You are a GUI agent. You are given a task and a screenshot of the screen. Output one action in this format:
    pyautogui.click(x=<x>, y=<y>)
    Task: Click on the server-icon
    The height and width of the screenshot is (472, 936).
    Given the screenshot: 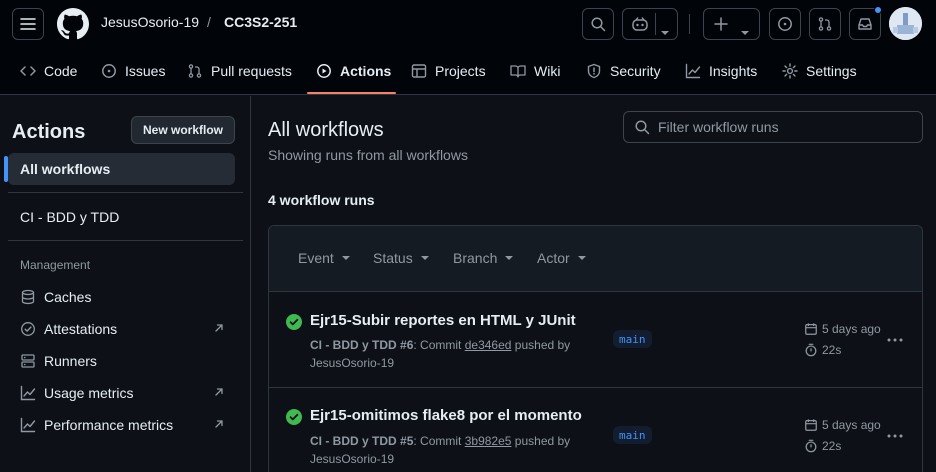 What is the action you would take?
    pyautogui.click(x=28, y=361)
    